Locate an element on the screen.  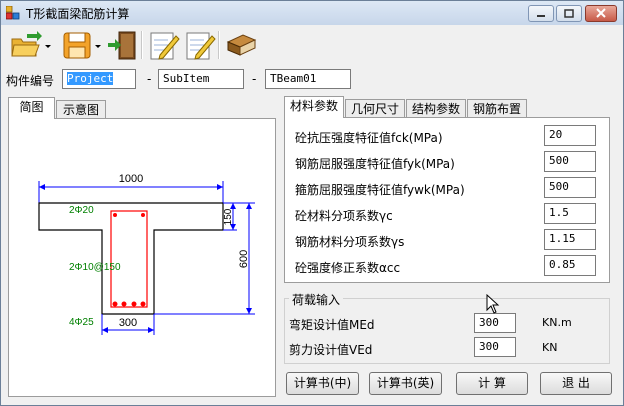
title-bar: T形截面梁配筋计算 is located at coordinates (312, 13).